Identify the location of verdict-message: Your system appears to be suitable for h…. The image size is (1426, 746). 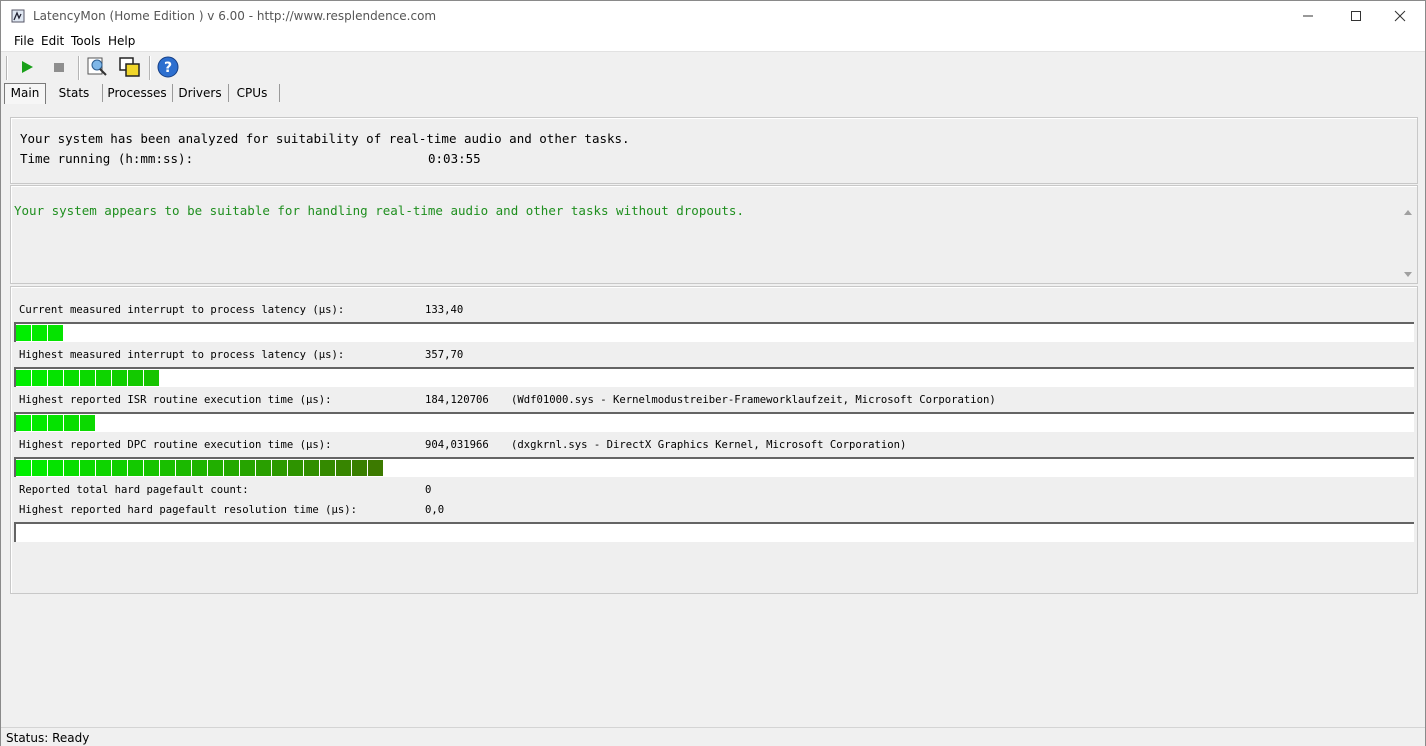
(379, 210).